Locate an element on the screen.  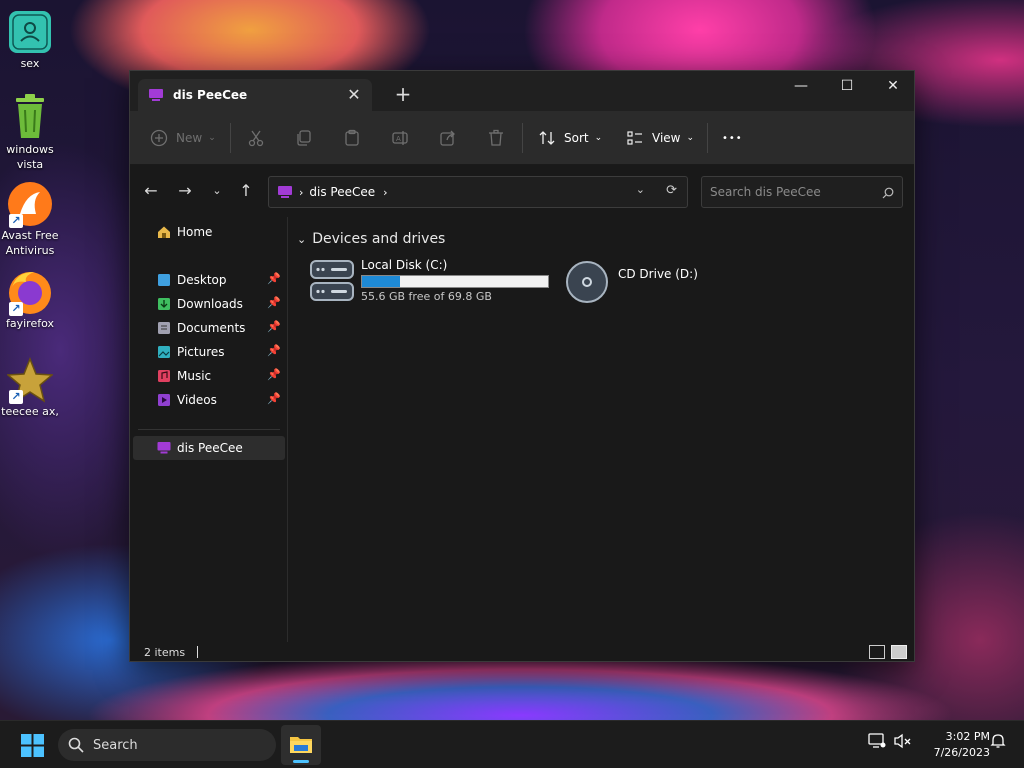
taskbar-file-explorer is located at coordinates (301, 745).